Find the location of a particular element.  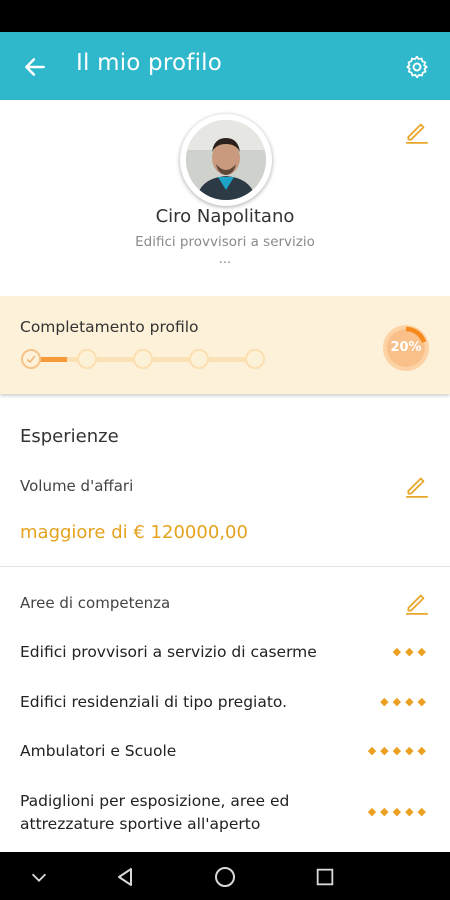

page-title: Il mio profilo is located at coordinates (149, 63).